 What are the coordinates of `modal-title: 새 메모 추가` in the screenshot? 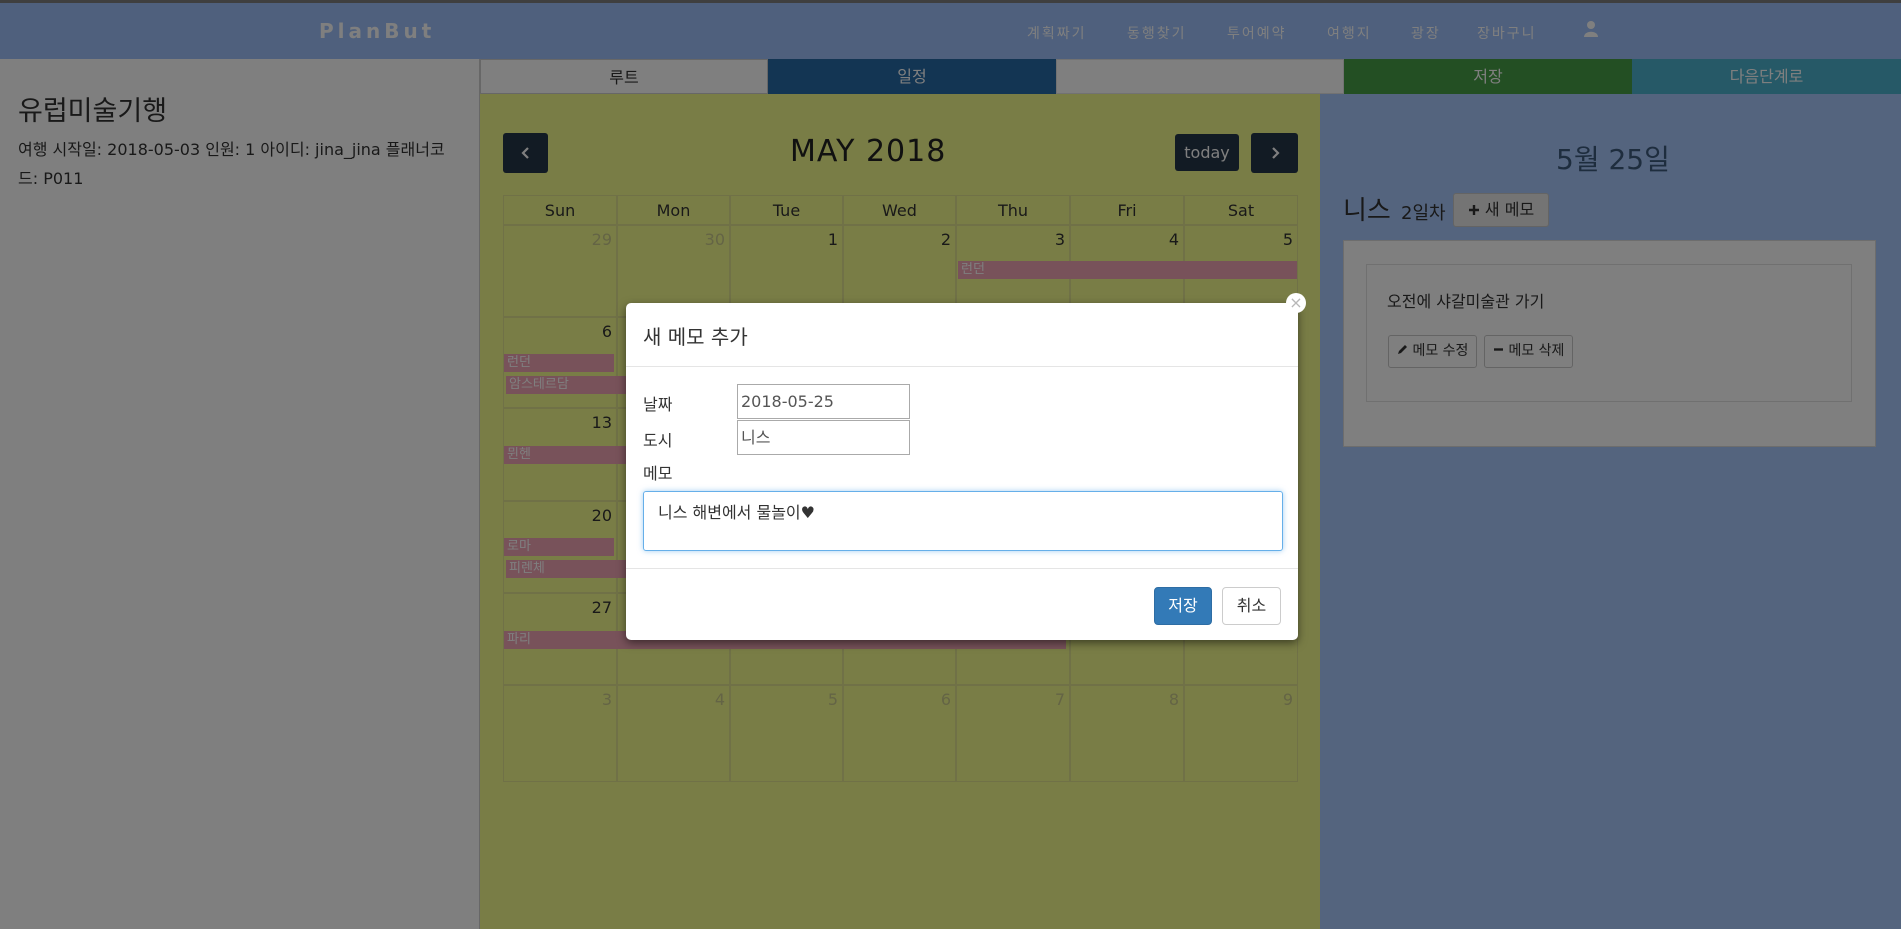 It's located at (695, 337).